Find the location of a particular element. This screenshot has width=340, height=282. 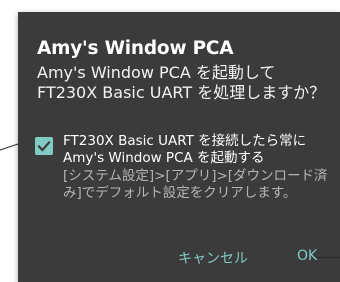

ok-button: OK is located at coordinates (307, 256).